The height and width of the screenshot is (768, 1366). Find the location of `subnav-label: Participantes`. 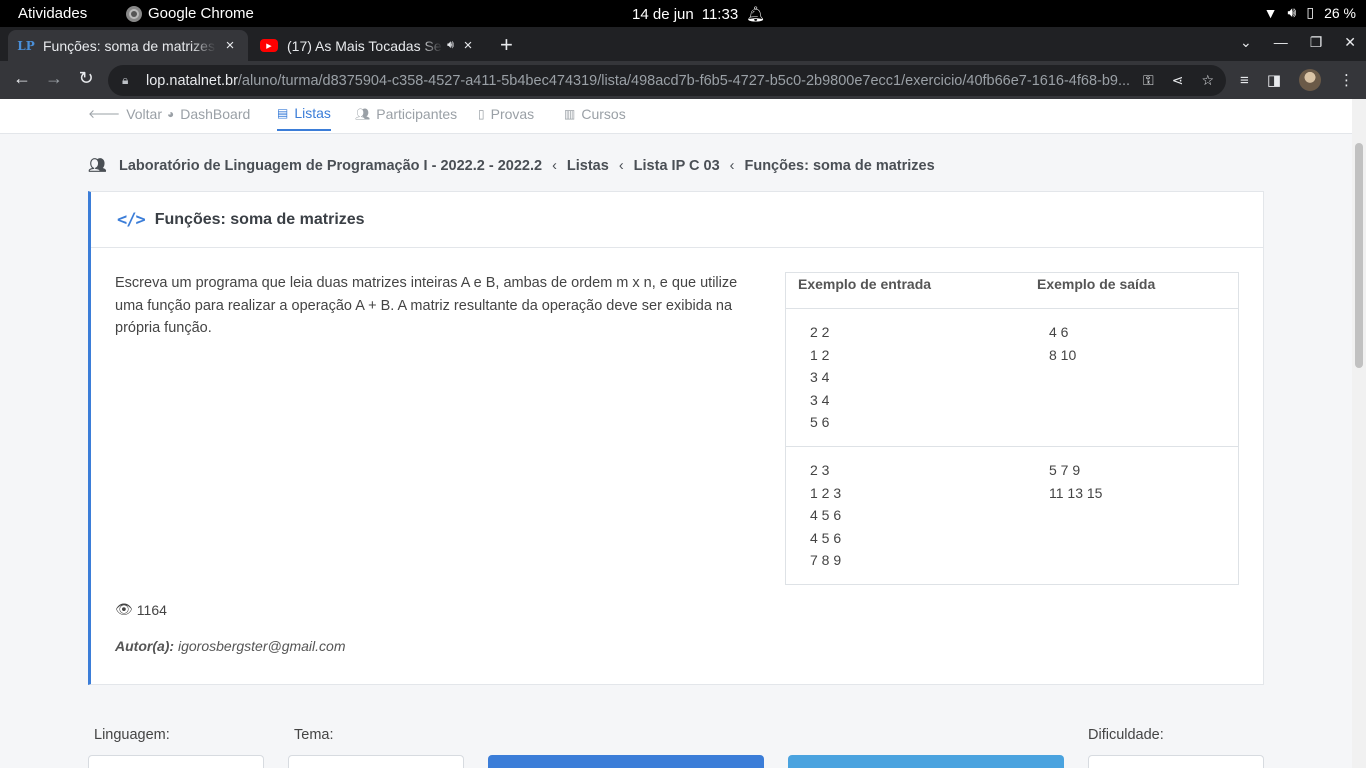

subnav-label: Participantes is located at coordinates (417, 113).